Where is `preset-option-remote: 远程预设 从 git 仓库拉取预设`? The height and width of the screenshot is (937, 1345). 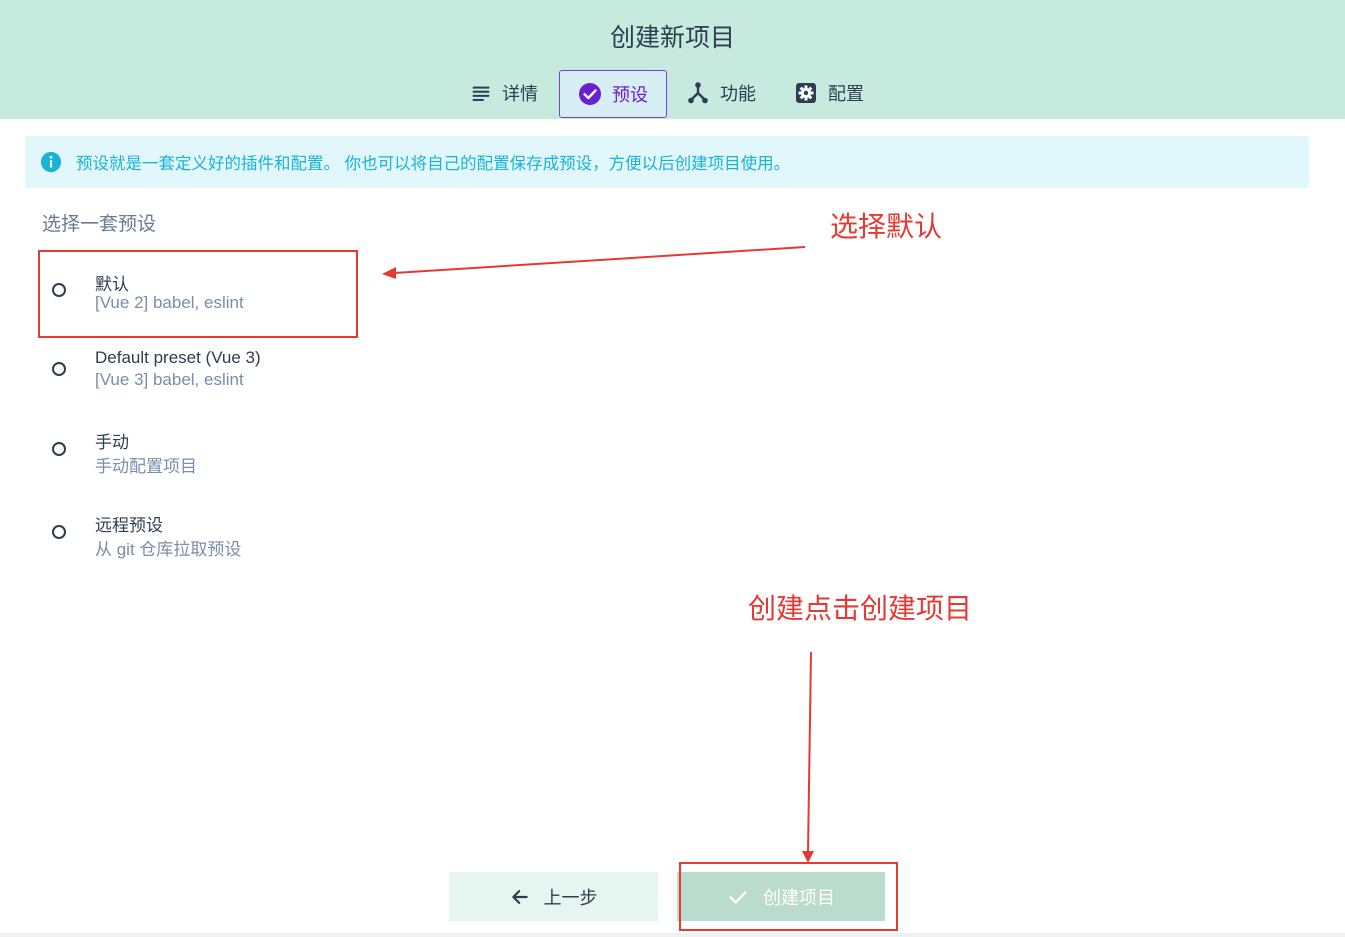 preset-option-remote: 远程预设 从 git 仓库拉取预设 is located at coordinates (198, 543).